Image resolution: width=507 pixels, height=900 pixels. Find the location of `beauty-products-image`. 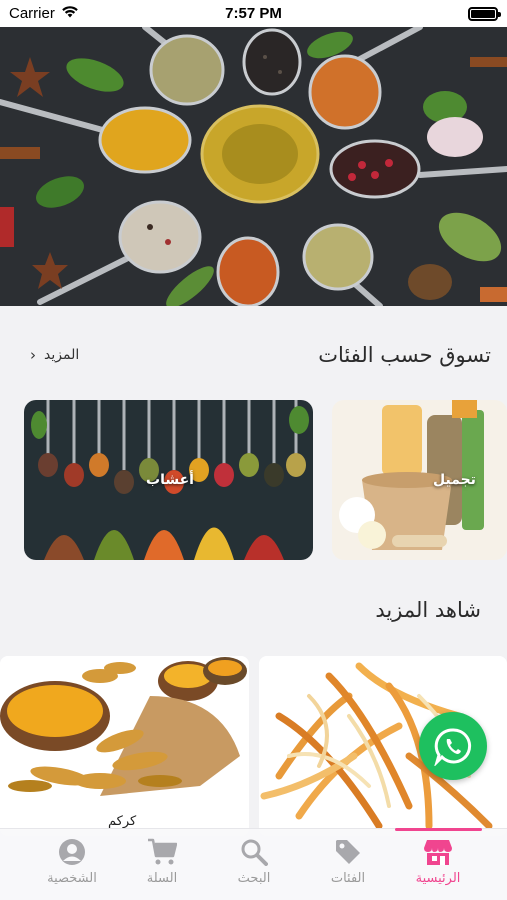

beauty-products-image is located at coordinates (419, 480).